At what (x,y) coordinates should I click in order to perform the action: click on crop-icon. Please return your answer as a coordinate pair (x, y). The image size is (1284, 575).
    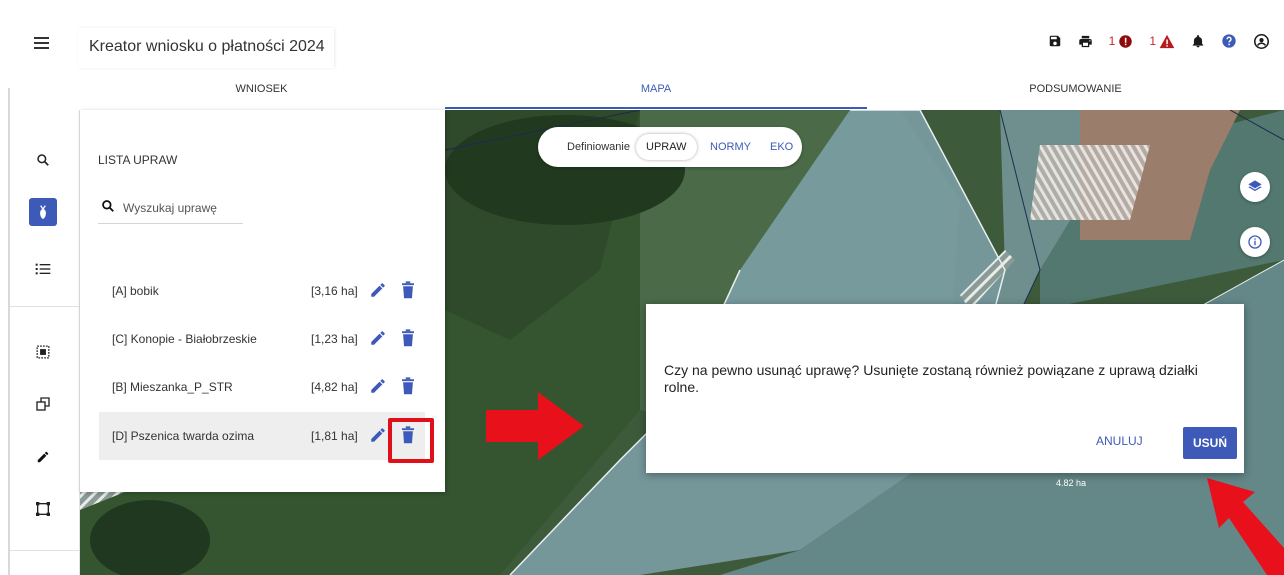
    Looking at the image, I should click on (43, 212).